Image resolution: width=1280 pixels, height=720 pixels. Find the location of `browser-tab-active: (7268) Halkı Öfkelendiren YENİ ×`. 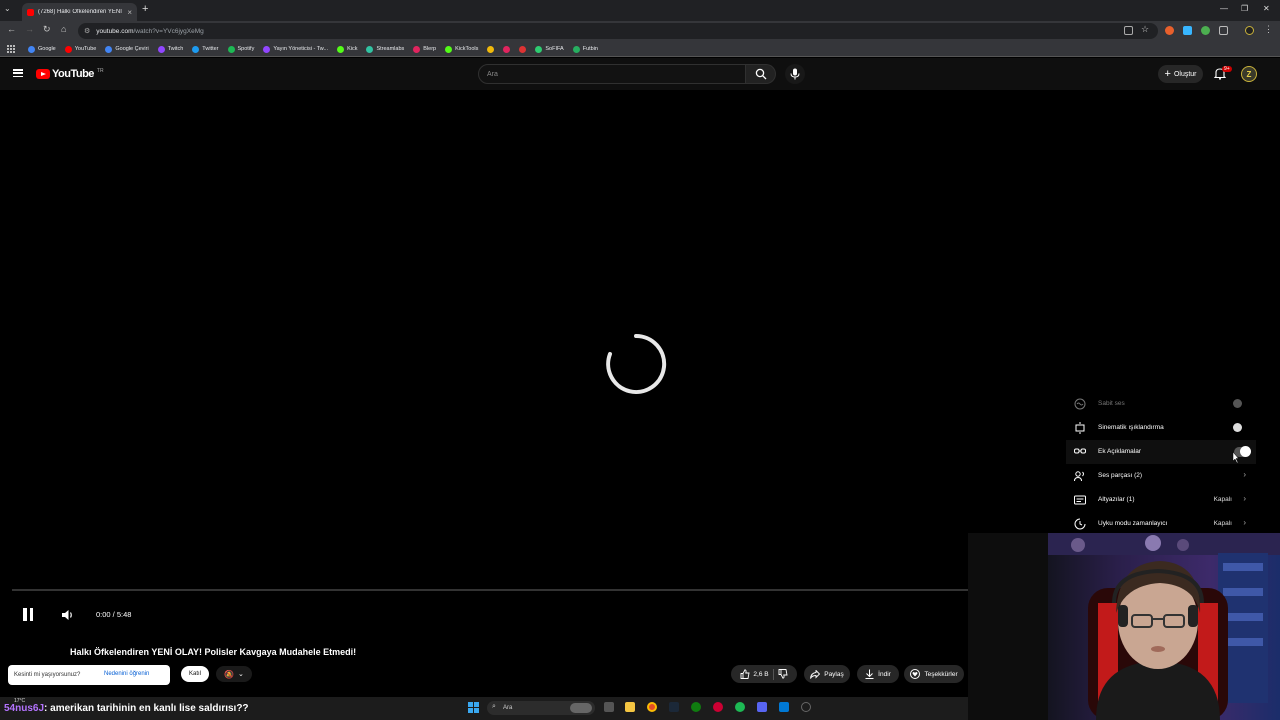

browser-tab-active: (7268) Halkı Öfkelendiren YENİ × is located at coordinates (79, 12).